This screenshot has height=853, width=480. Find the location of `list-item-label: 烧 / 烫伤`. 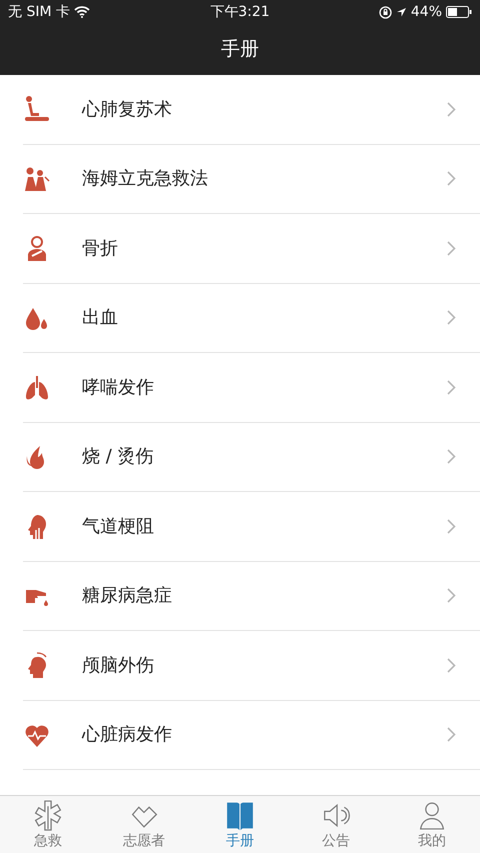

list-item-label: 烧 / 烫伤 is located at coordinates (118, 456).